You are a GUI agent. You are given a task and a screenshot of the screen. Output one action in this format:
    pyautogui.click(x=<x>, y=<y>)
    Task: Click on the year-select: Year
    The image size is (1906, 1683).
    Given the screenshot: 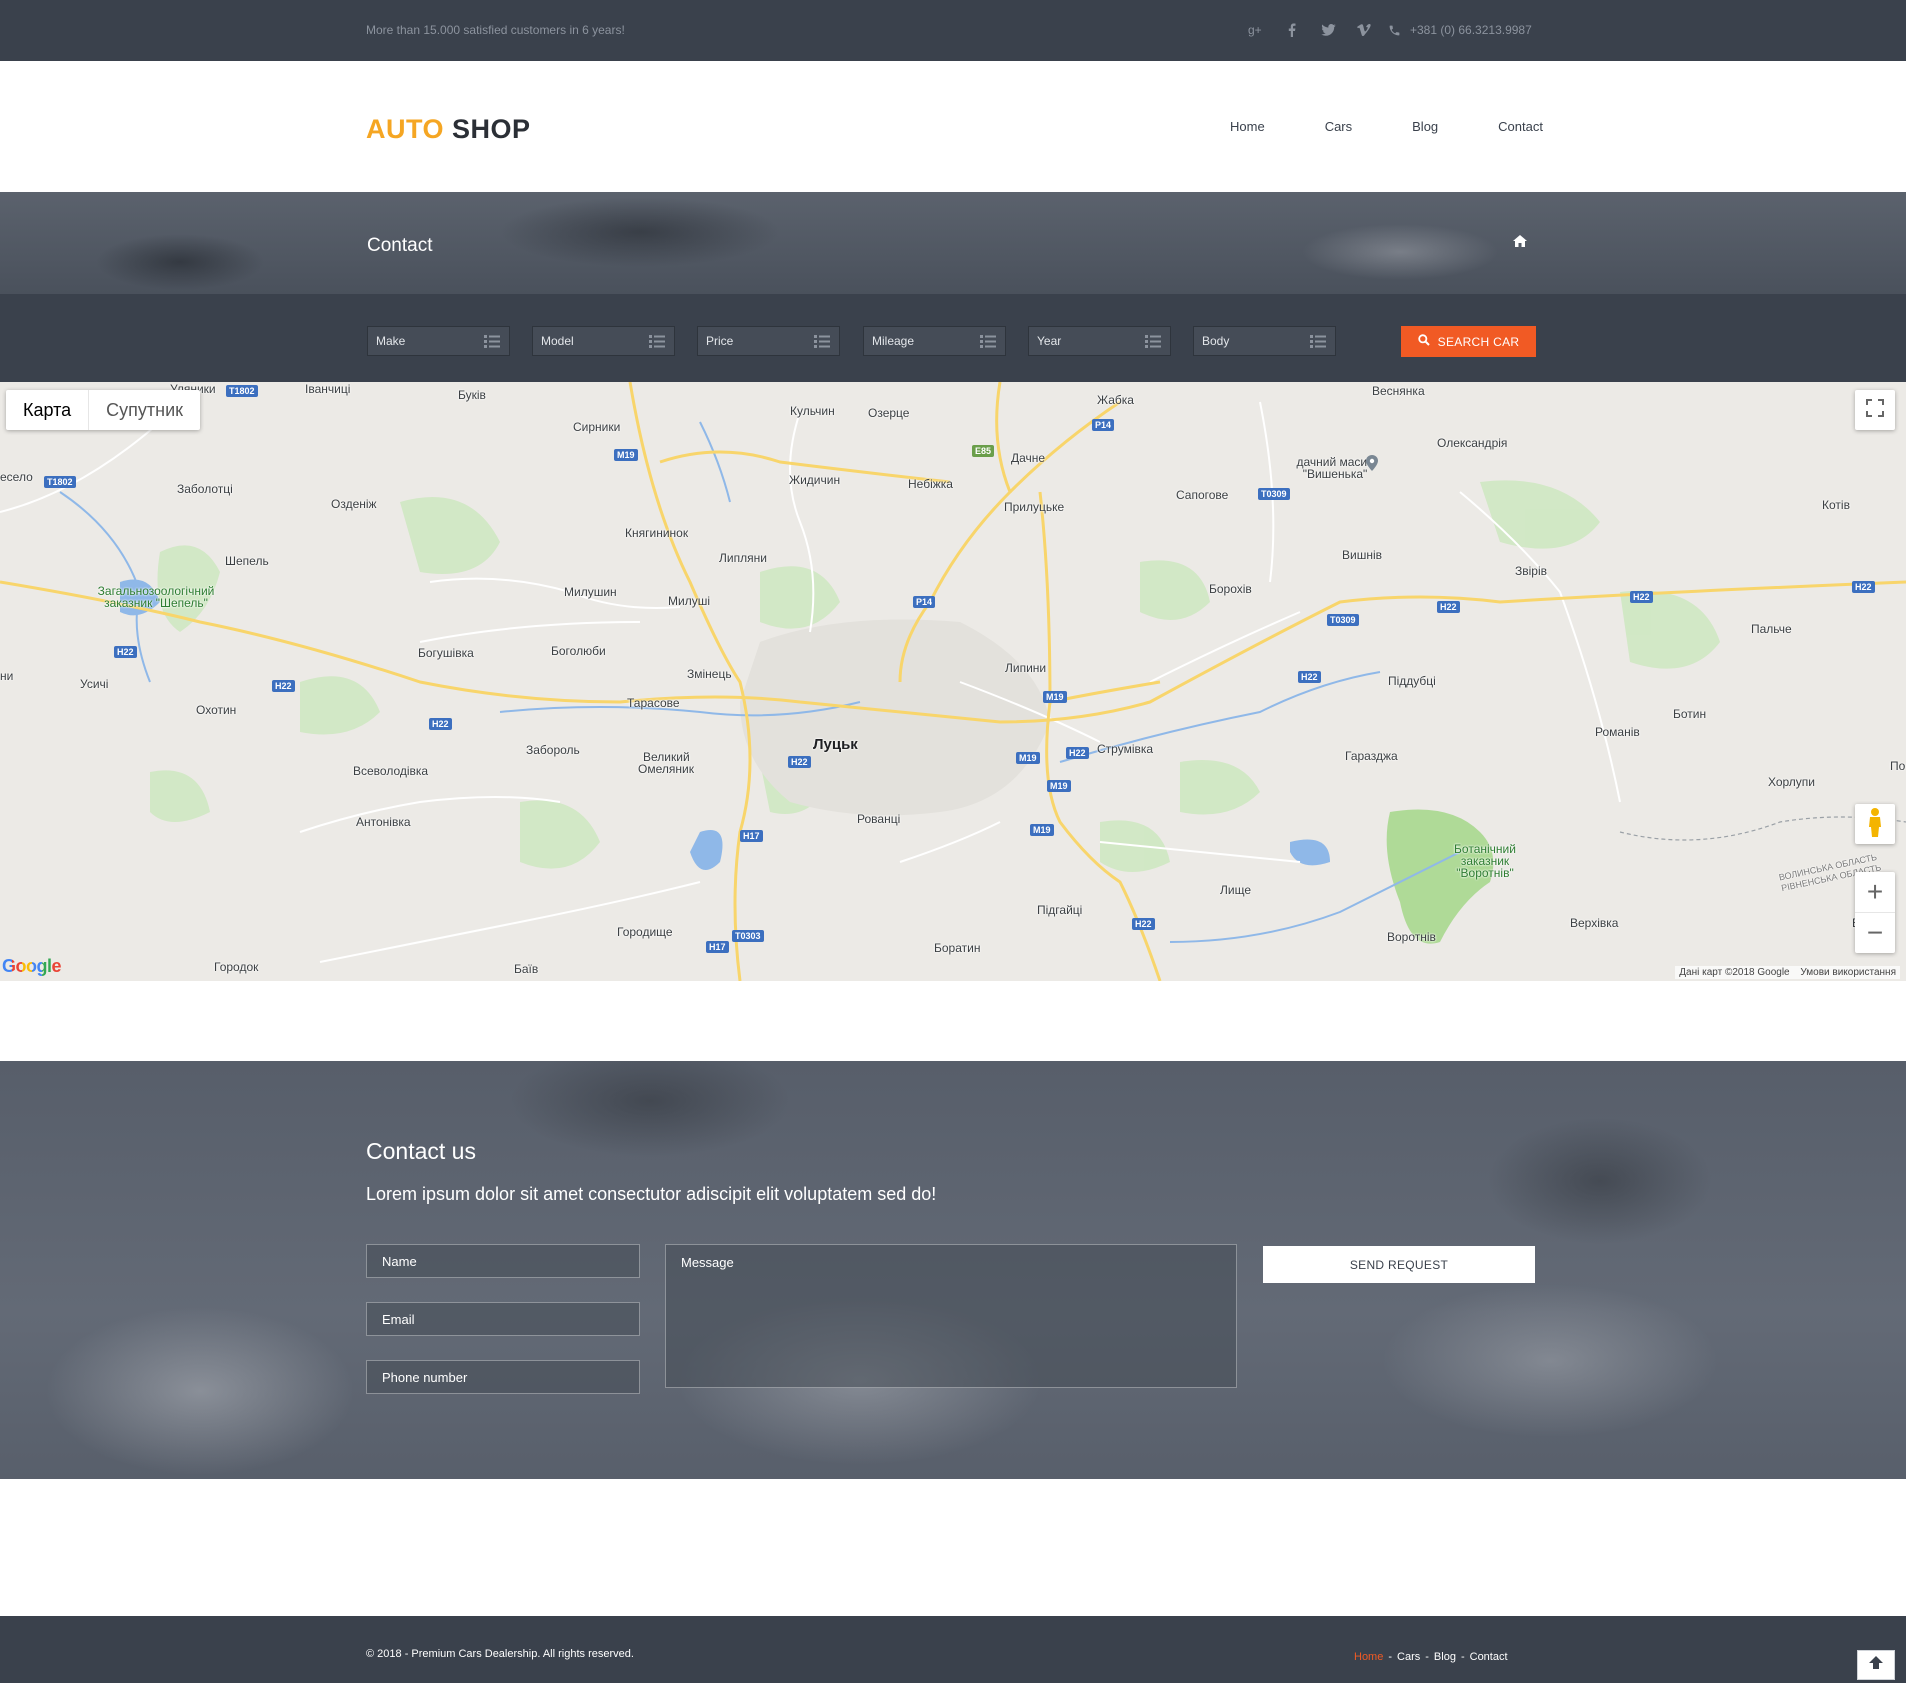 What is the action you would take?
    pyautogui.click(x=1099, y=341)
    